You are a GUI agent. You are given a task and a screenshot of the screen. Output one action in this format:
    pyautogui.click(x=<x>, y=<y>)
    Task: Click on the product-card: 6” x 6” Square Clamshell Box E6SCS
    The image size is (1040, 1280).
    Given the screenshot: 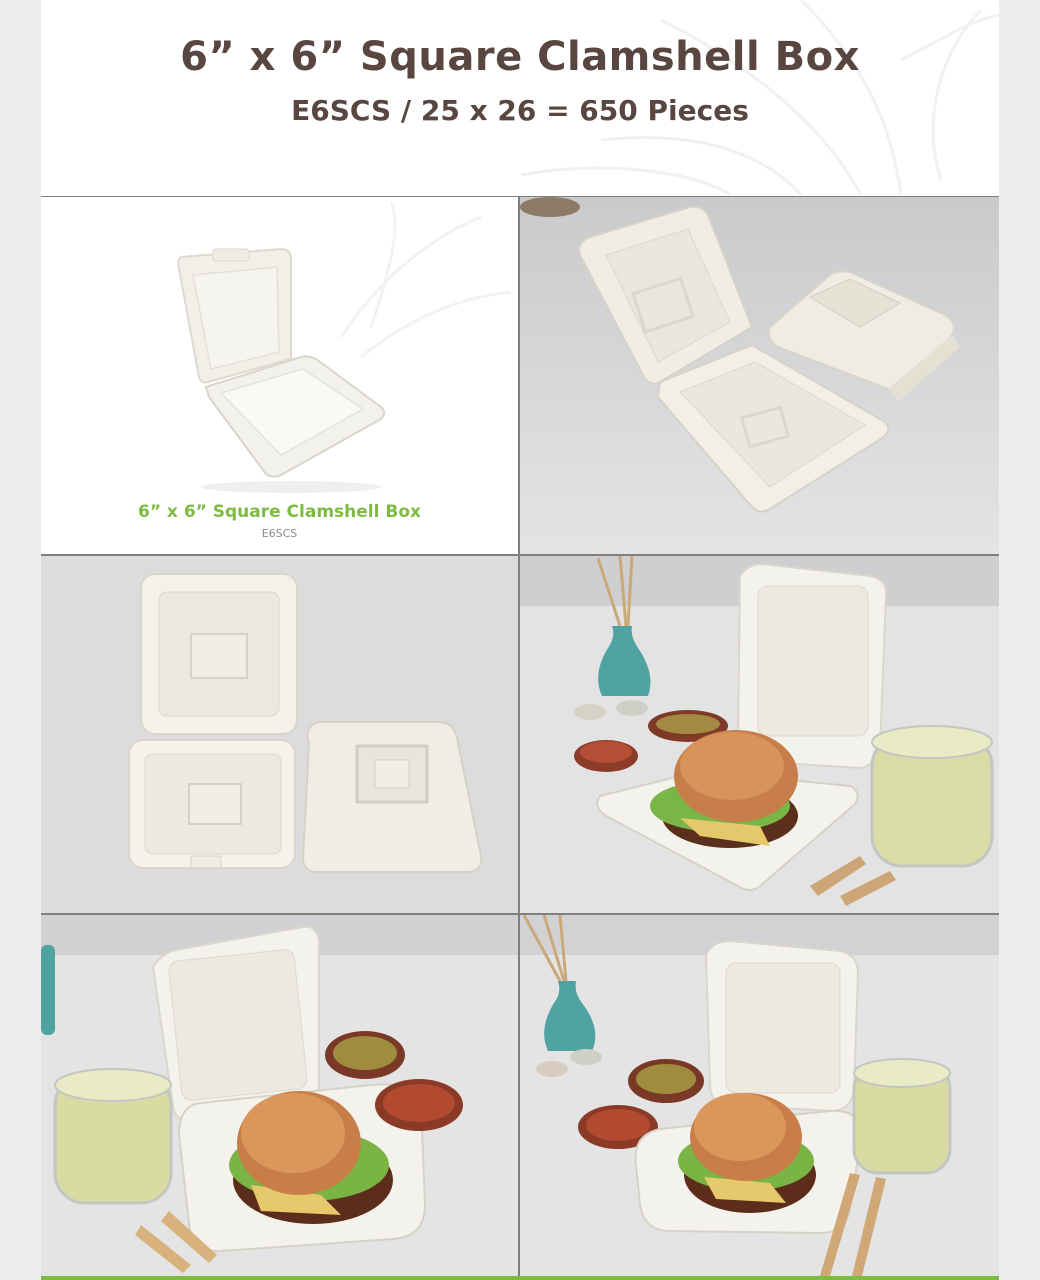 What is the action you would take?
    pyautogui.click(x=279, y=375)
    